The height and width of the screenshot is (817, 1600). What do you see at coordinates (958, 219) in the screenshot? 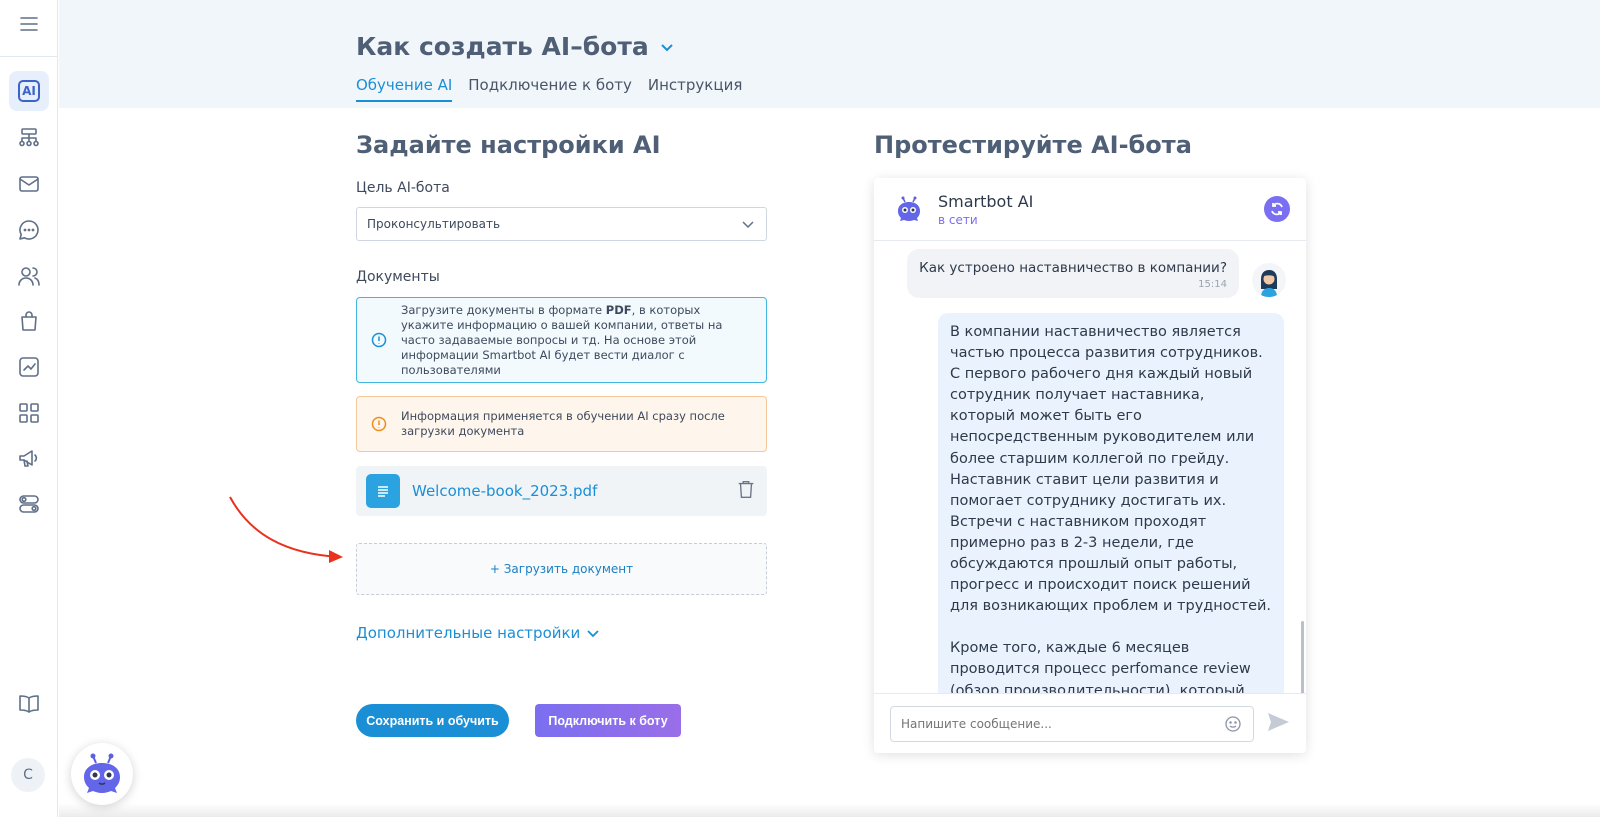
I see `bot-status: в сети` at bounding box center [958, 219].